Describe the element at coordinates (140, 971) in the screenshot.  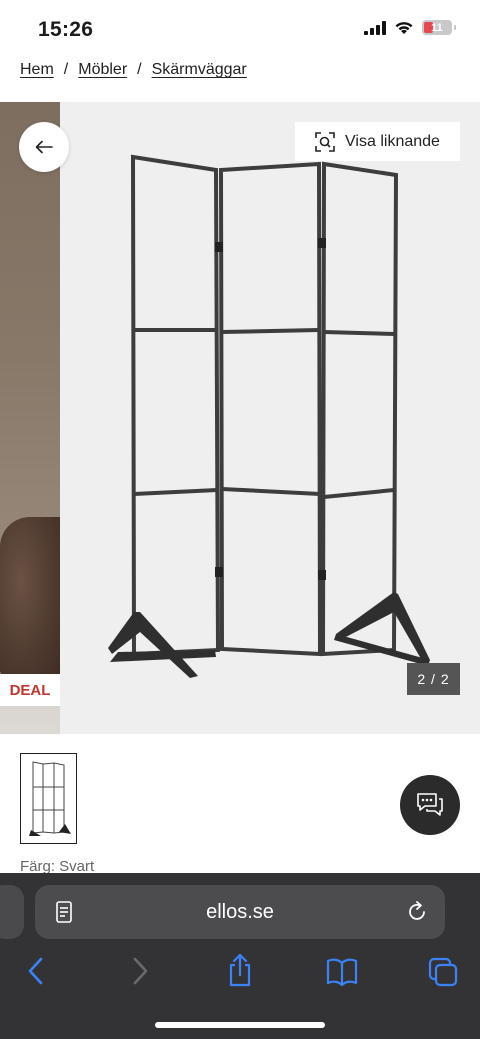
I see `forward-icon` at that location.